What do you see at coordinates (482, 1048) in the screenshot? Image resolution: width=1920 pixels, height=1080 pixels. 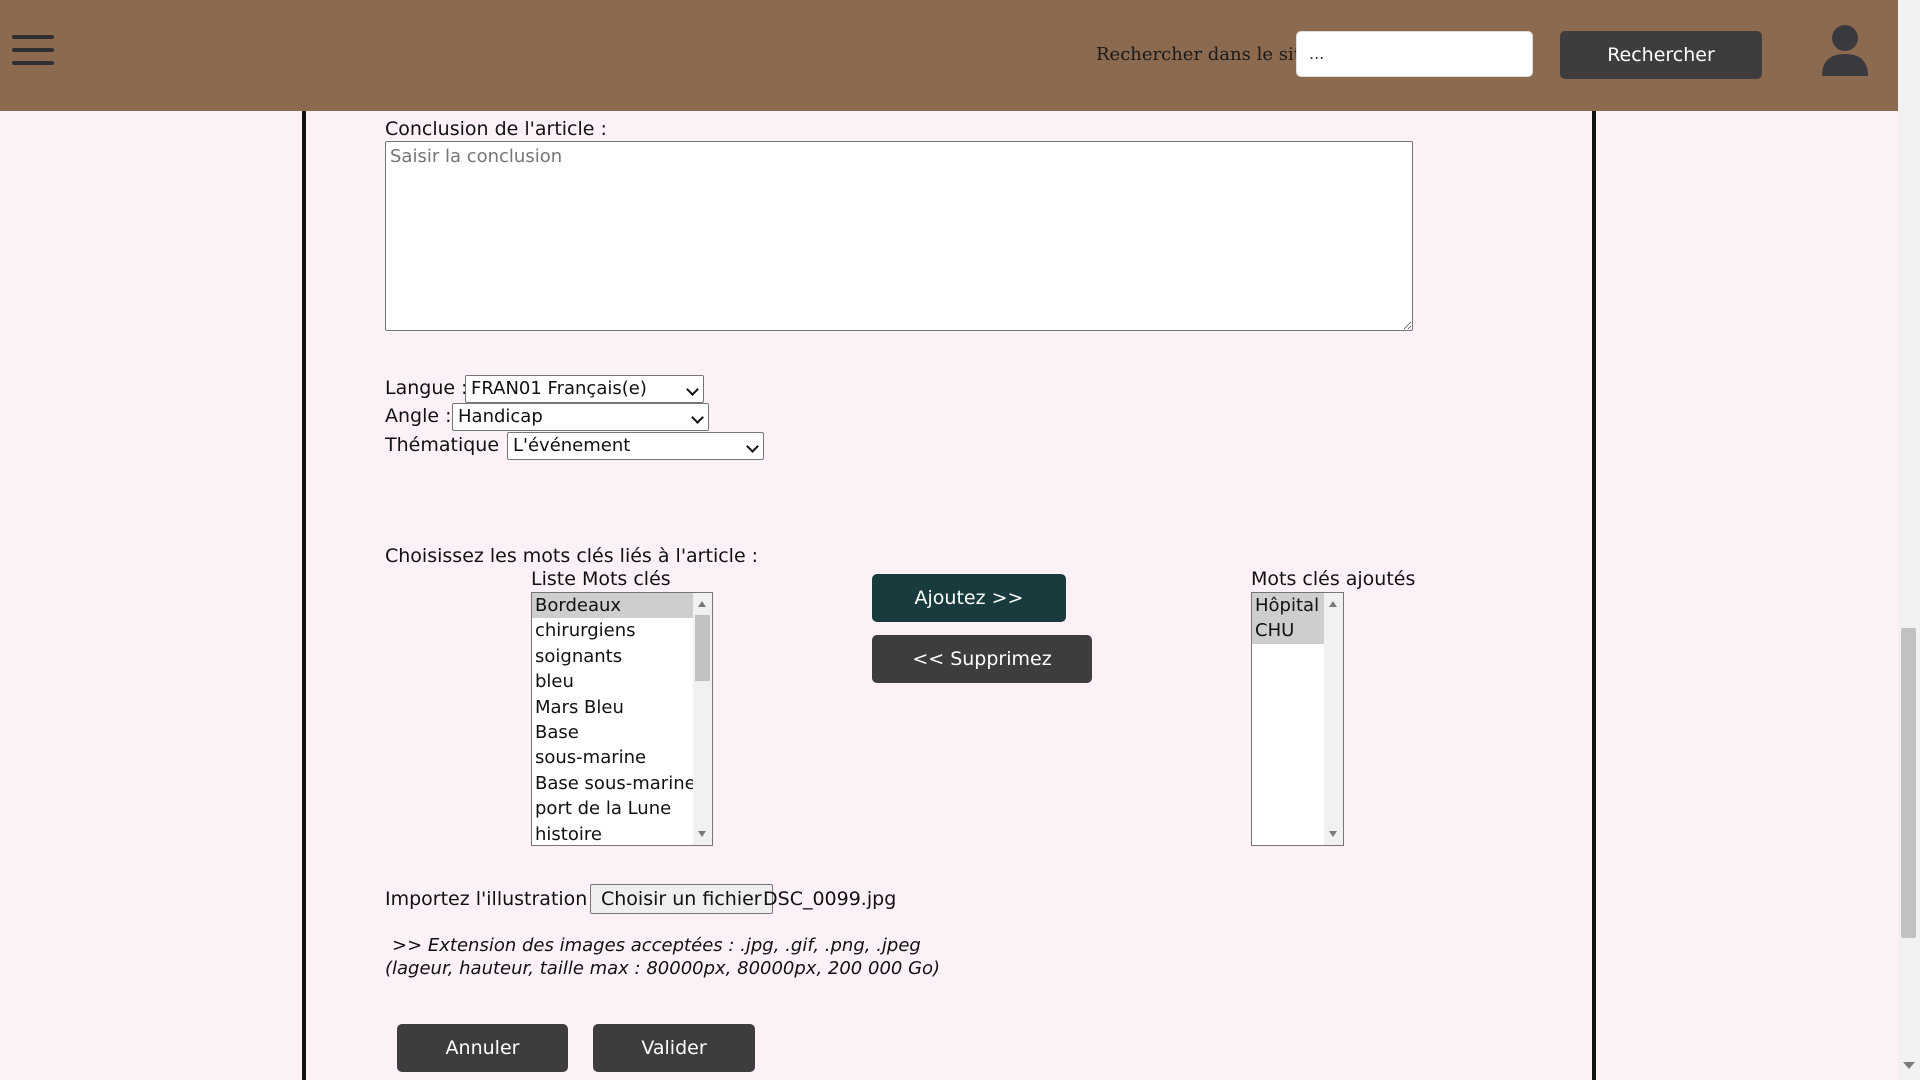 I see `cancel-button: Annuler` at bounding box center [482, 1048].